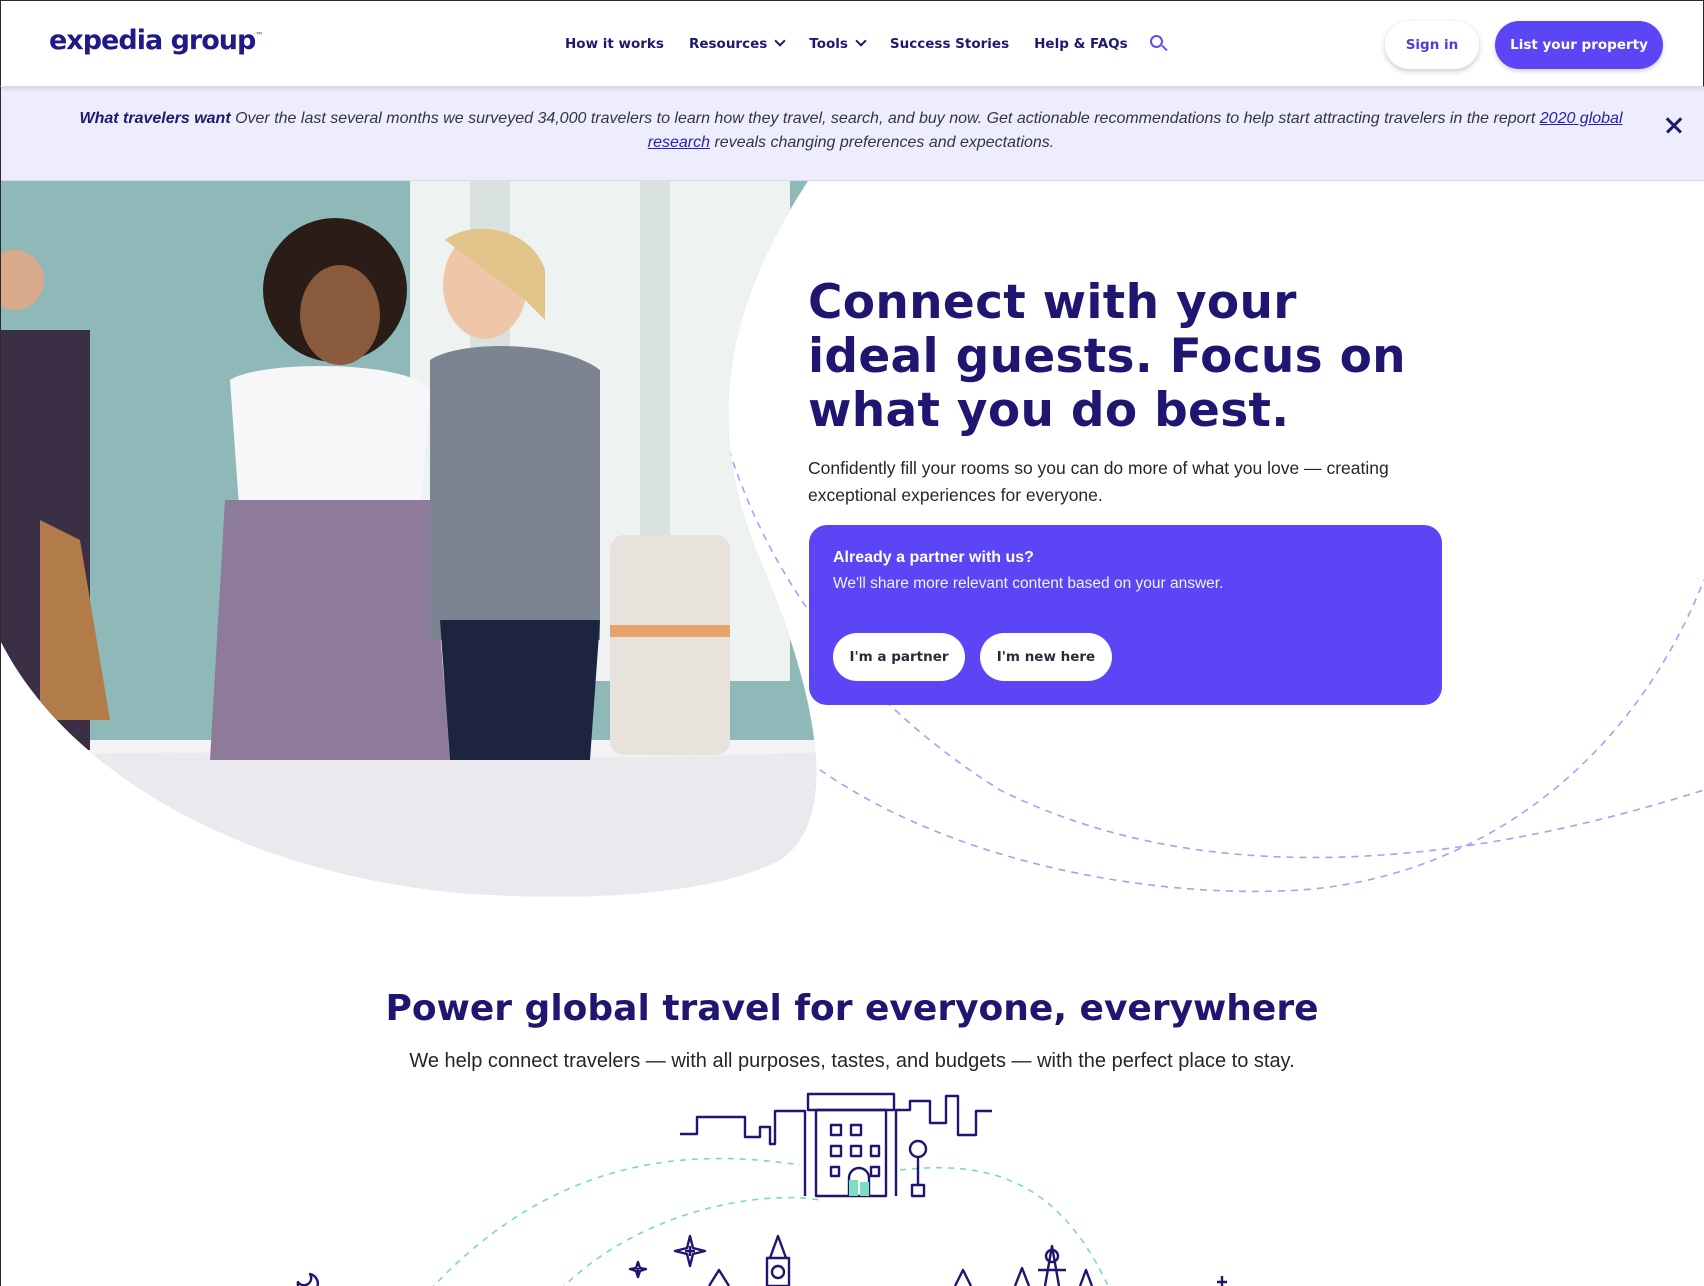  I want to click on nav-how-it-works-label: How it works, so click(614, 44).